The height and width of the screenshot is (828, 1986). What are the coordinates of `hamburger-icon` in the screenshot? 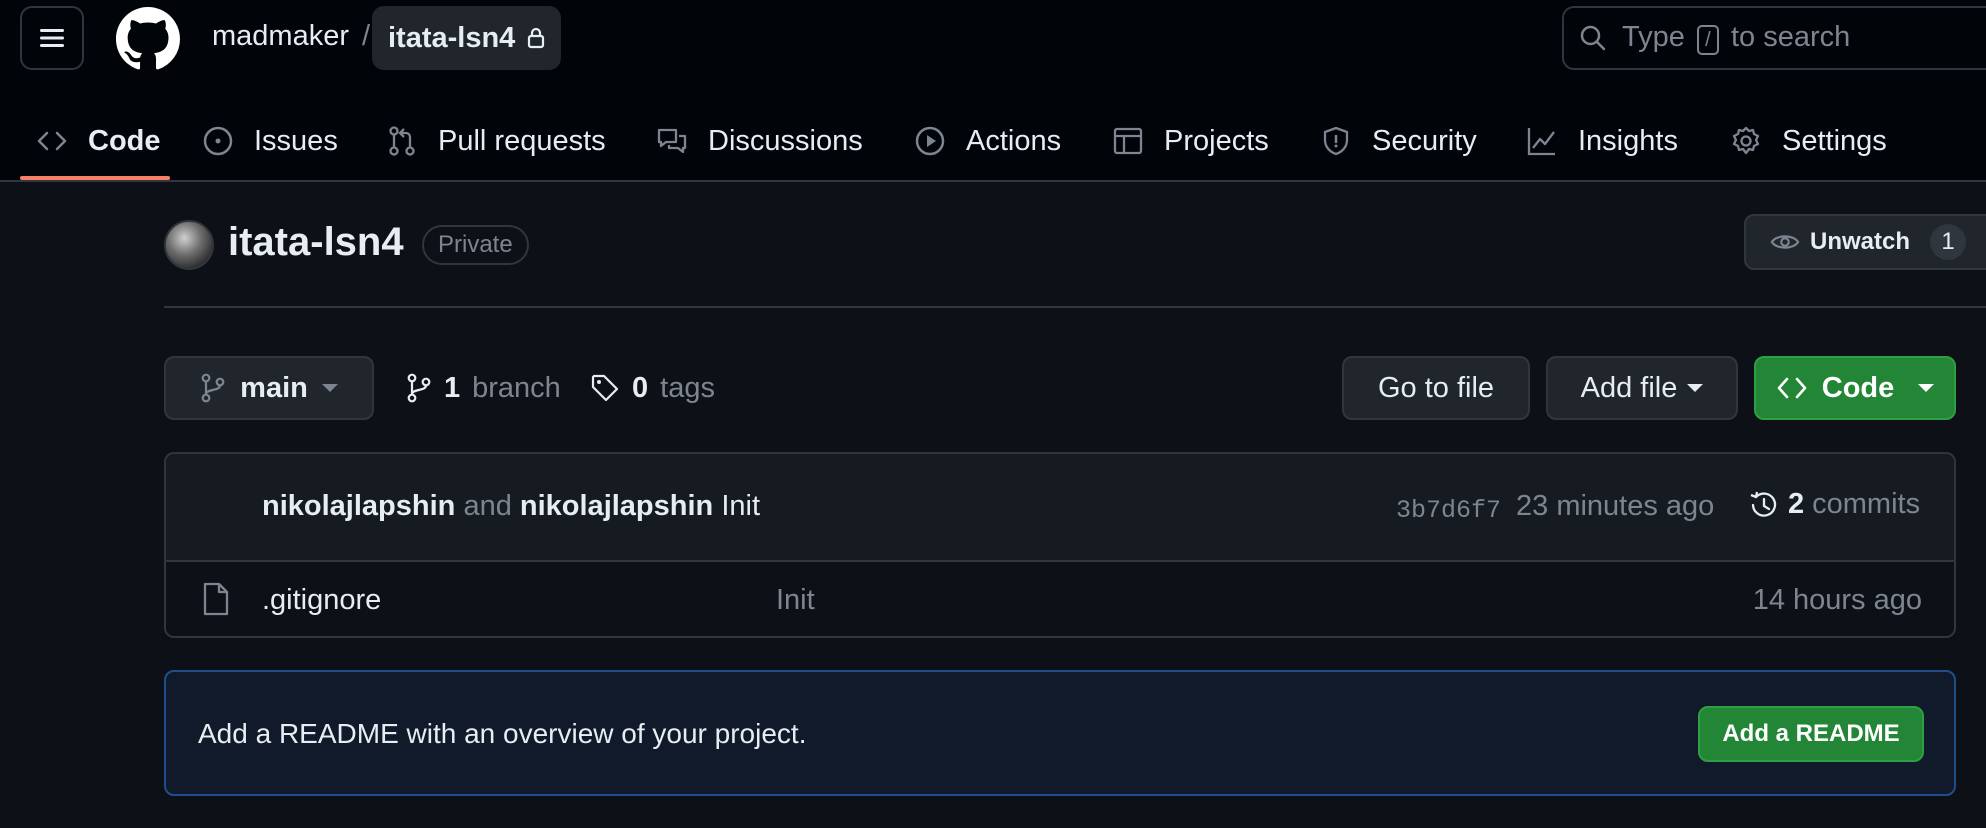 It's located at (52, 38).